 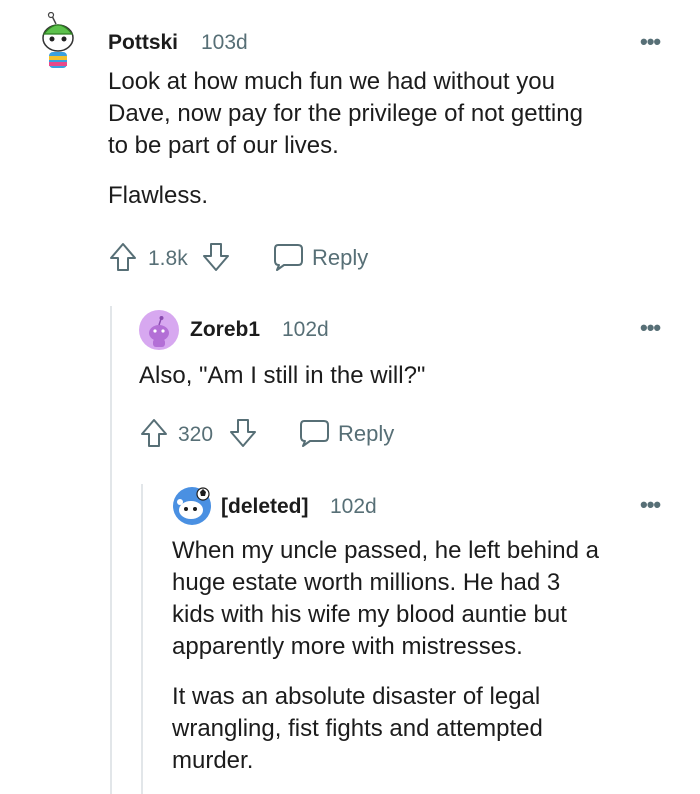 I want to click on comment-text-line: apparently more with mistresses., so click(x=347, y=646).